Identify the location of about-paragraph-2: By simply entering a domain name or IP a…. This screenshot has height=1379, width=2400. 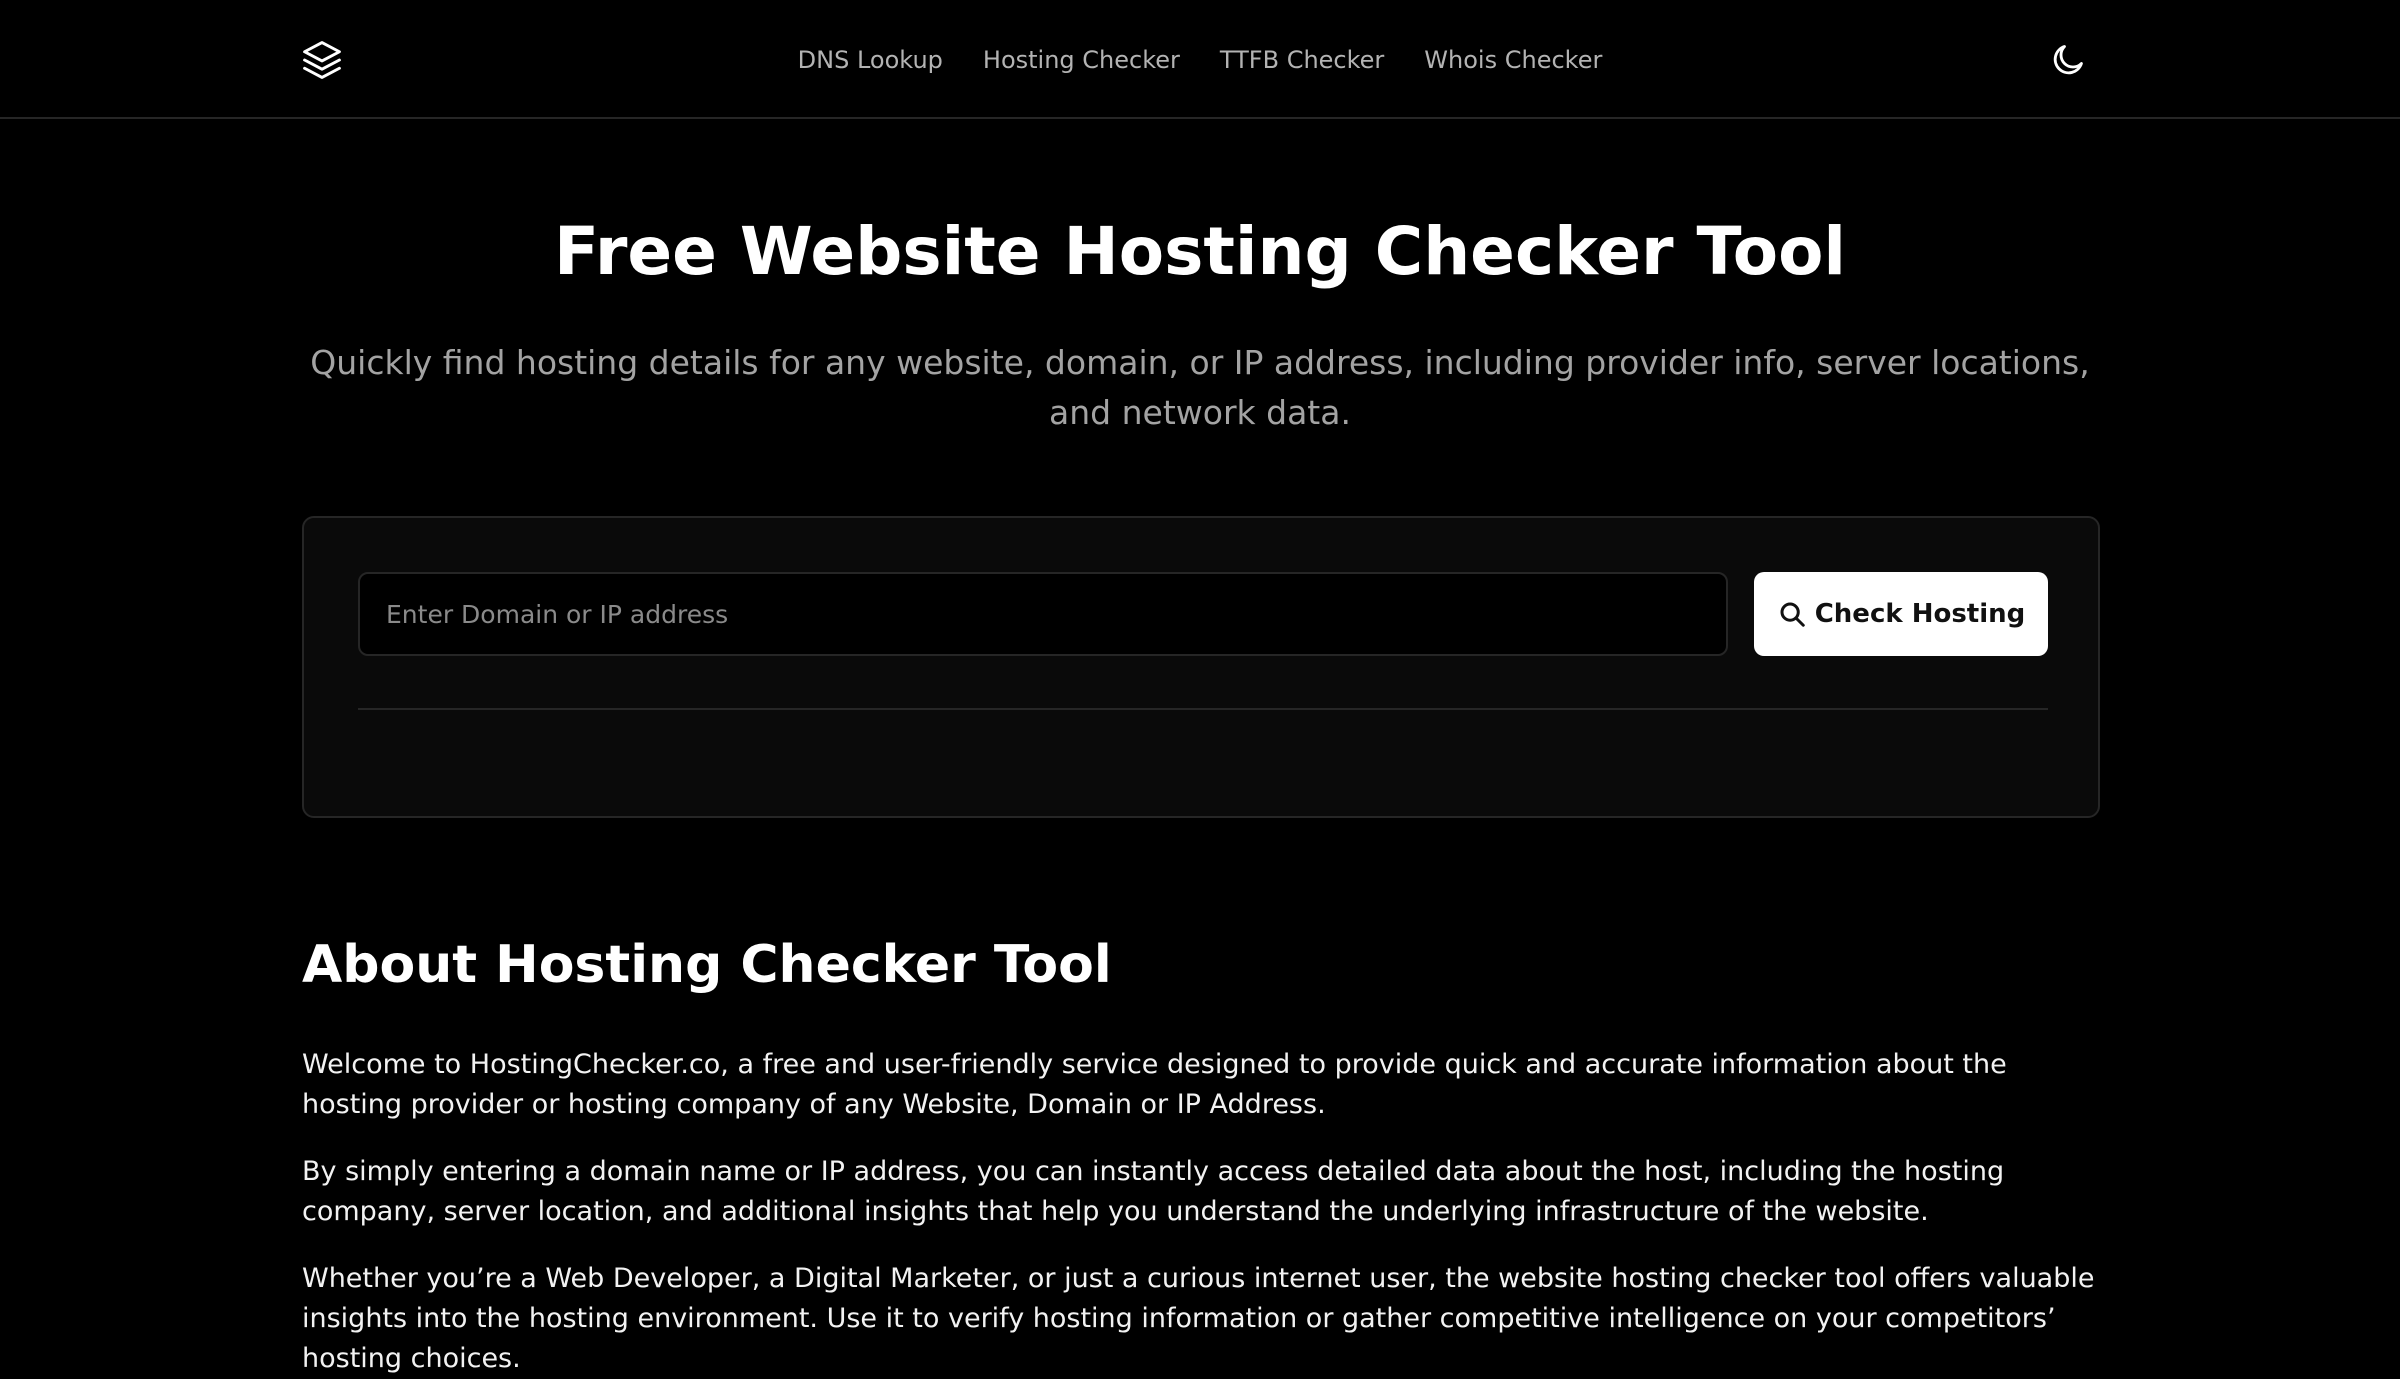
(1153, 1191).